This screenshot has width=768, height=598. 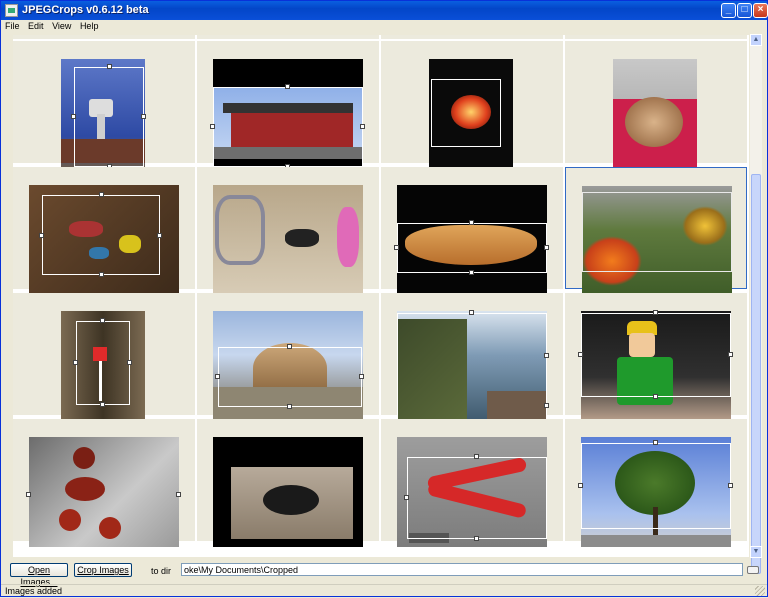 I want to click on scroll-down-arrow-icon: ▼, so click(x=756, y=552).